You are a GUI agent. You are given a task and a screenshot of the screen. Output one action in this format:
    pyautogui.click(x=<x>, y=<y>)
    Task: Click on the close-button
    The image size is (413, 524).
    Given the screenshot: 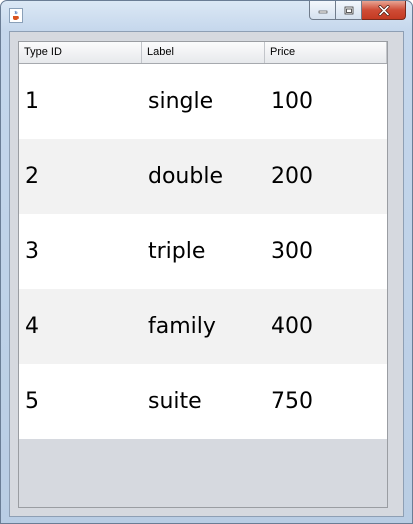 What is the action you would take?
    pyautogui.click(x=384, y=10)
    